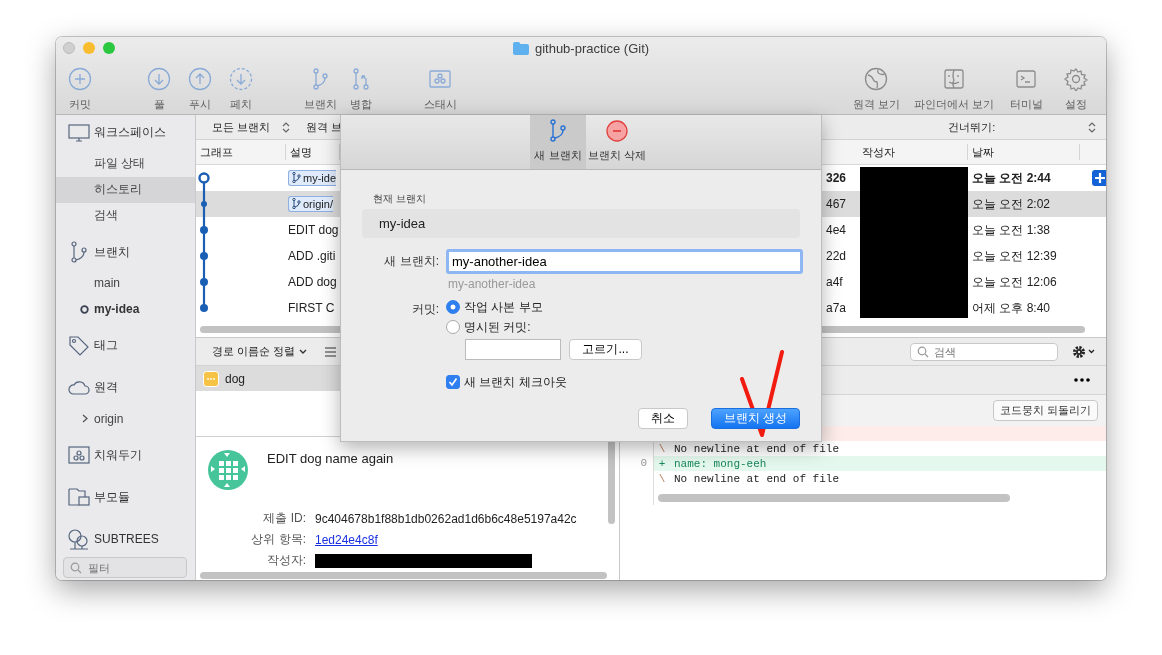  I want to click on remote-filter-dropdown: 원격 브, so click(324, 127).